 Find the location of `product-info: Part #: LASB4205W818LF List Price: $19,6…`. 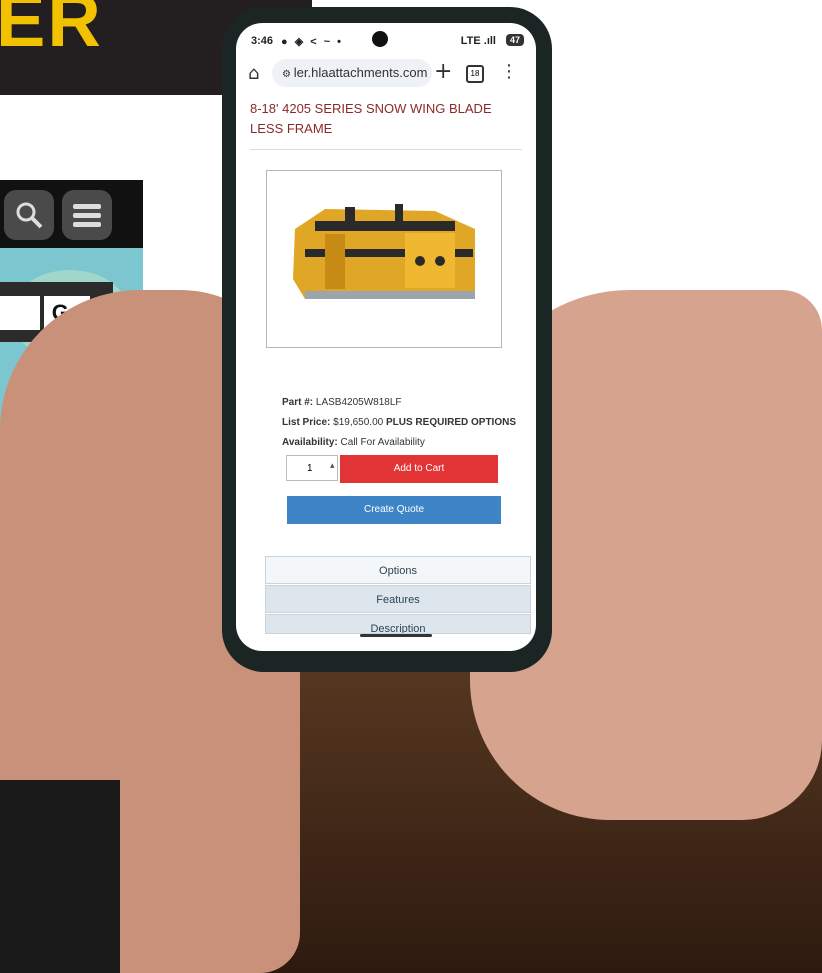

product-info: Part #: LASB4205W818LF List Price: $19,6… is located at coordinates (402, 423).